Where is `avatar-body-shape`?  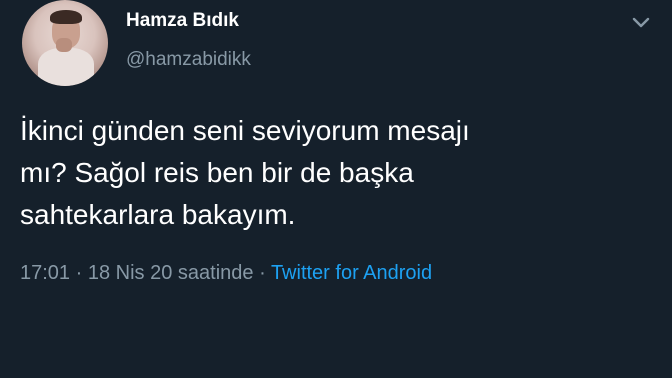 avatar-body-shape is located at coordinates (66, 67).